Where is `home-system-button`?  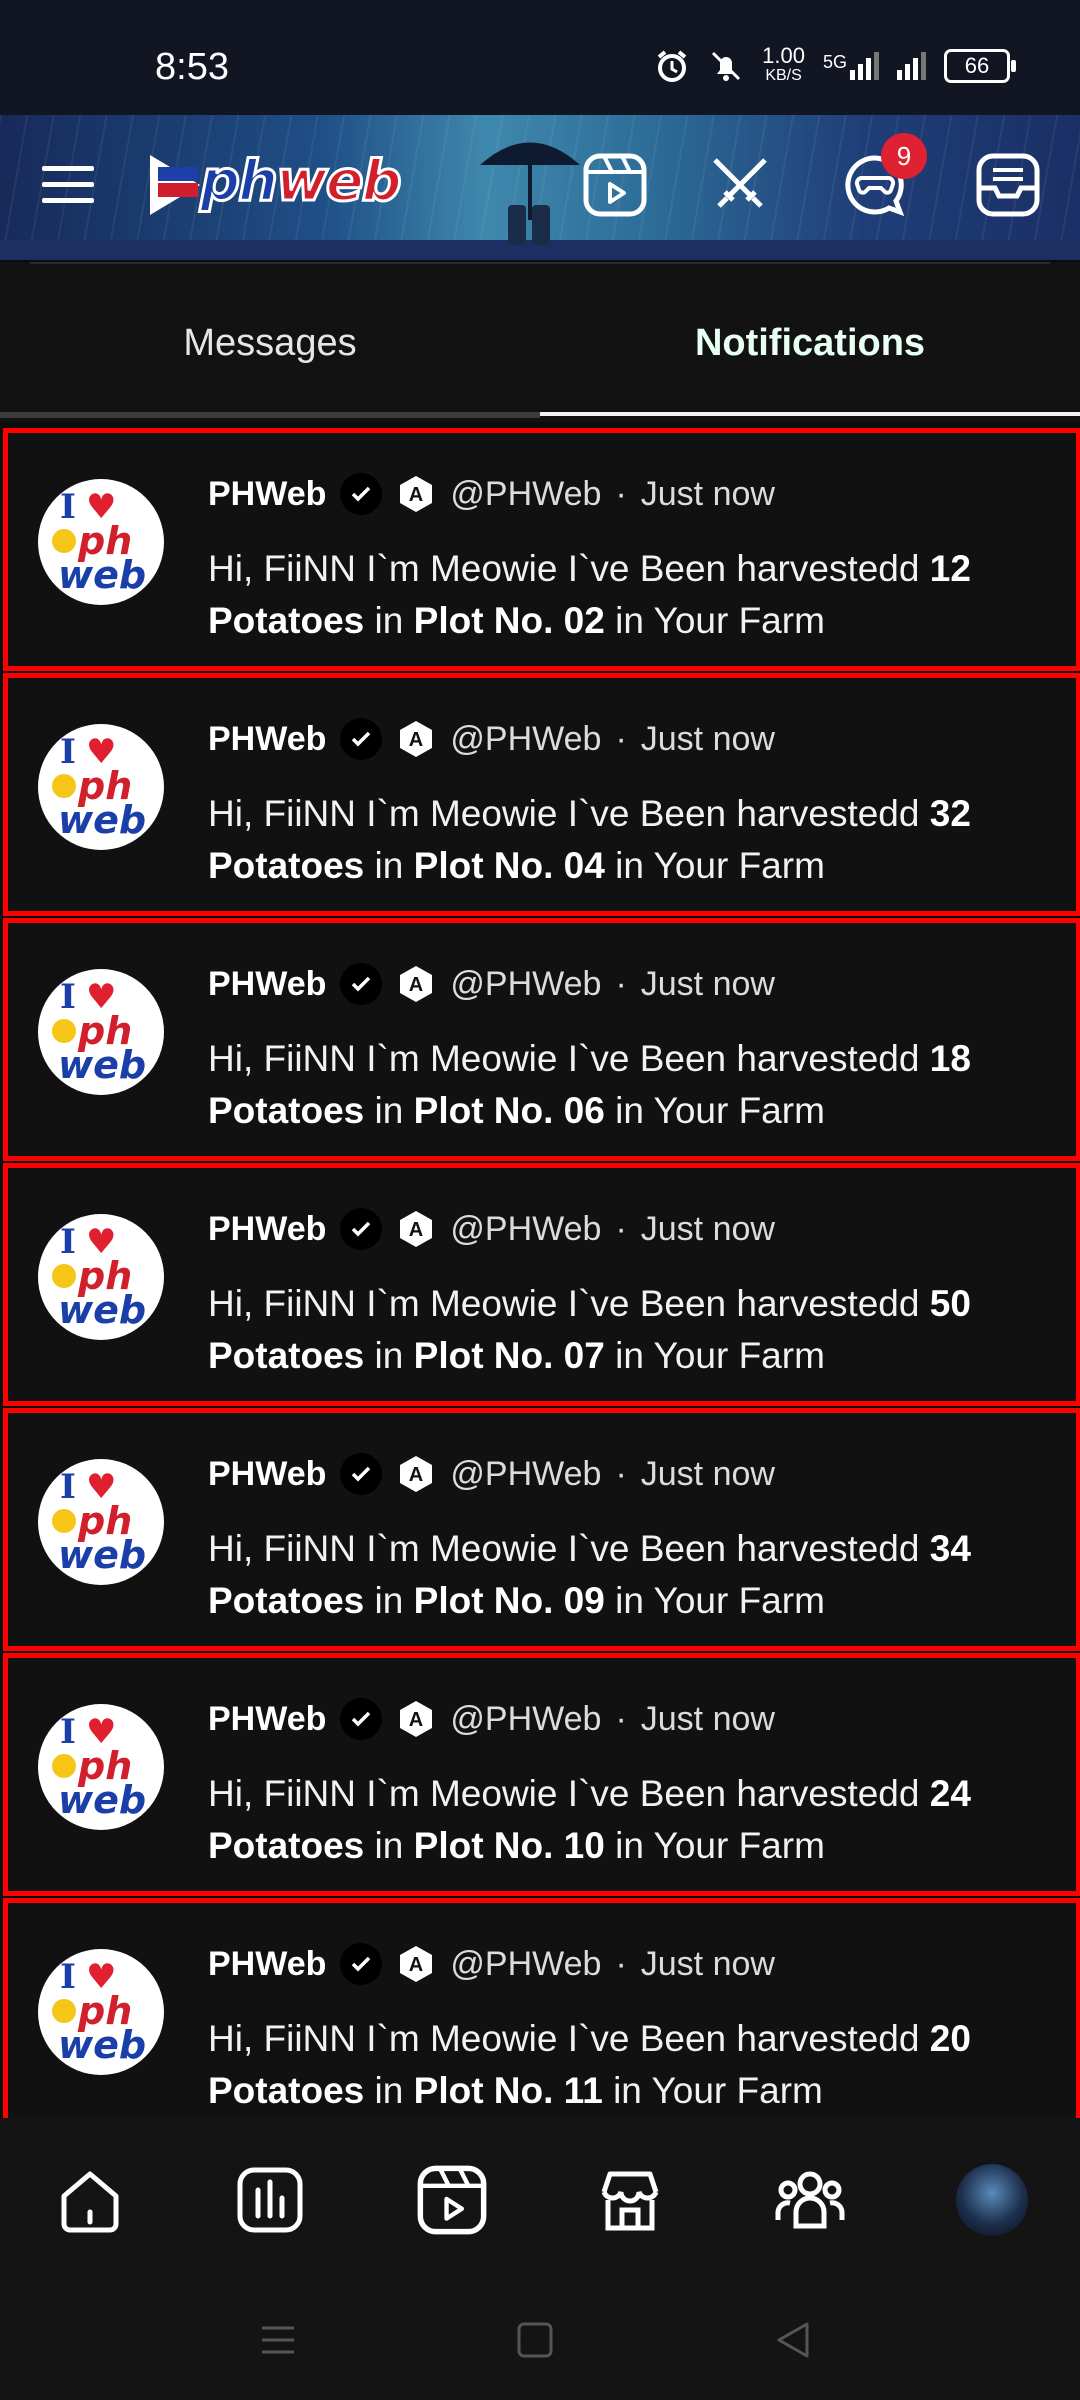
home-system-button is located at coordinates (535, 2340).